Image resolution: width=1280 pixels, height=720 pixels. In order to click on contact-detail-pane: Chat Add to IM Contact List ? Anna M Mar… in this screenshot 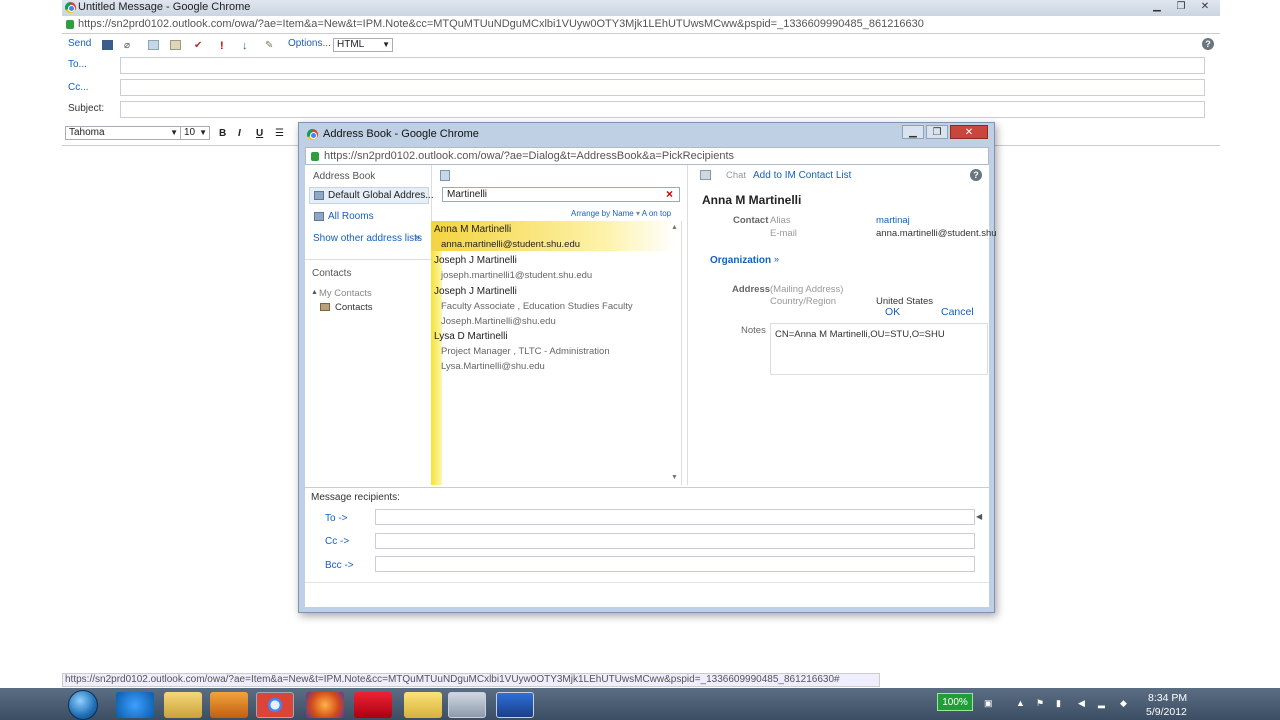, I will do `click(842, 325)`.